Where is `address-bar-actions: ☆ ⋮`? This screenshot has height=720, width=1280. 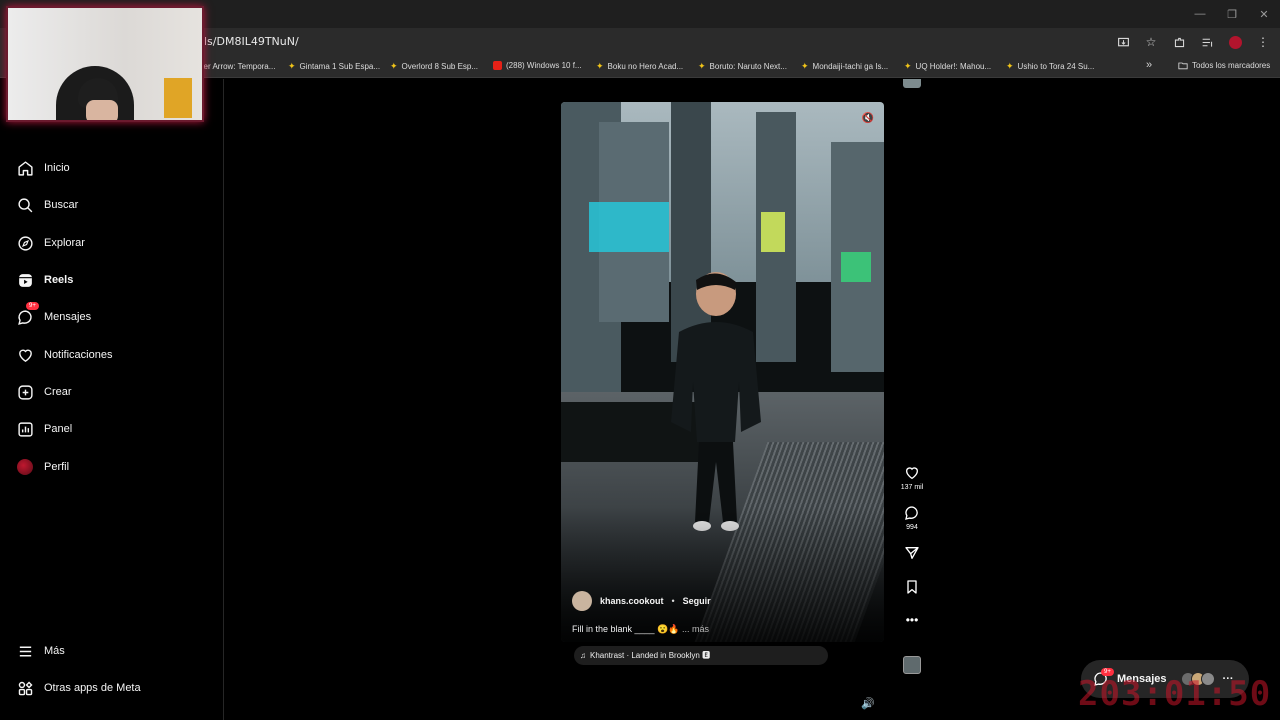 address-bar-actions: ☆ ⋮ is located at coordinates (1193, 42).